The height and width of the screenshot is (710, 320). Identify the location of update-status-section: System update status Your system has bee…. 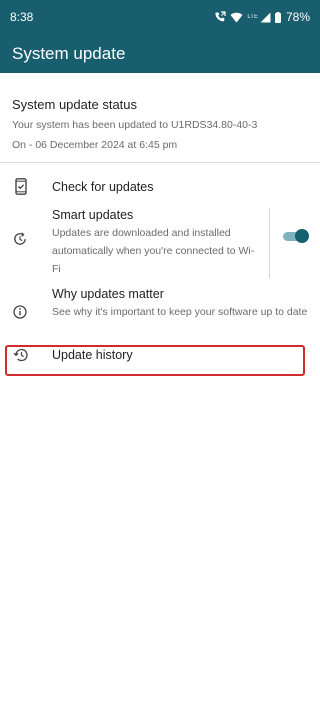
(160, 118).